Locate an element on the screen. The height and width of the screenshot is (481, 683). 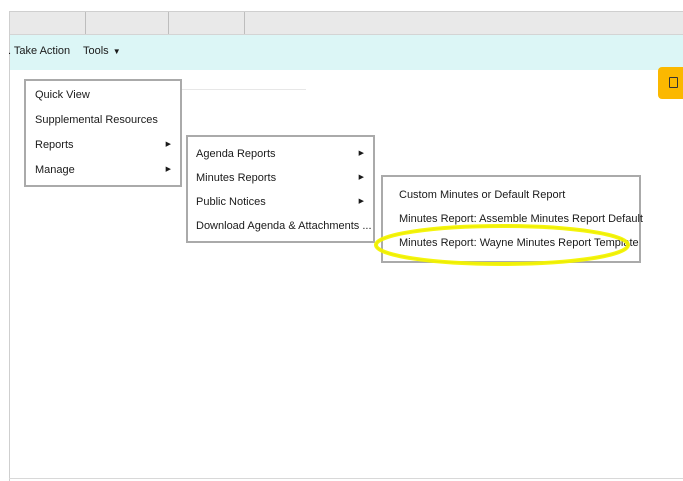
bottom-border is located at coordinates (346, 478).